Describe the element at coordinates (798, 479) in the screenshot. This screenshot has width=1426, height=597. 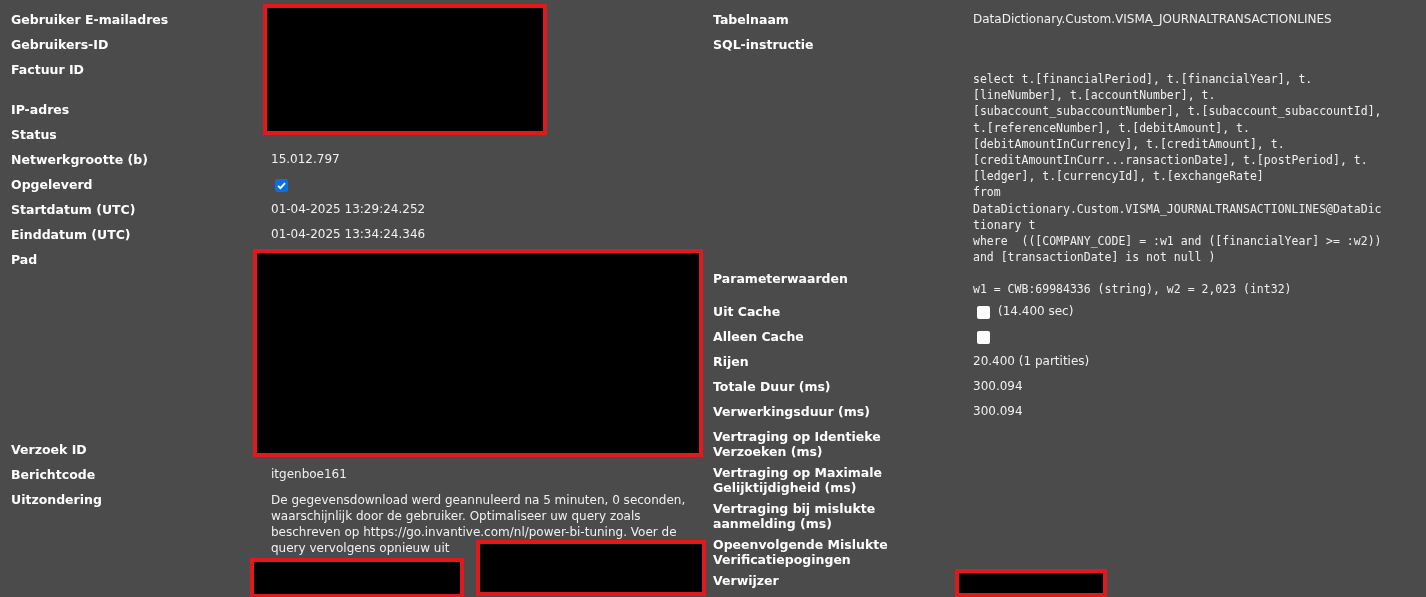
I see `field-label: Vertraging op Maximale Gelijktijdigheid (ms)` at that location.